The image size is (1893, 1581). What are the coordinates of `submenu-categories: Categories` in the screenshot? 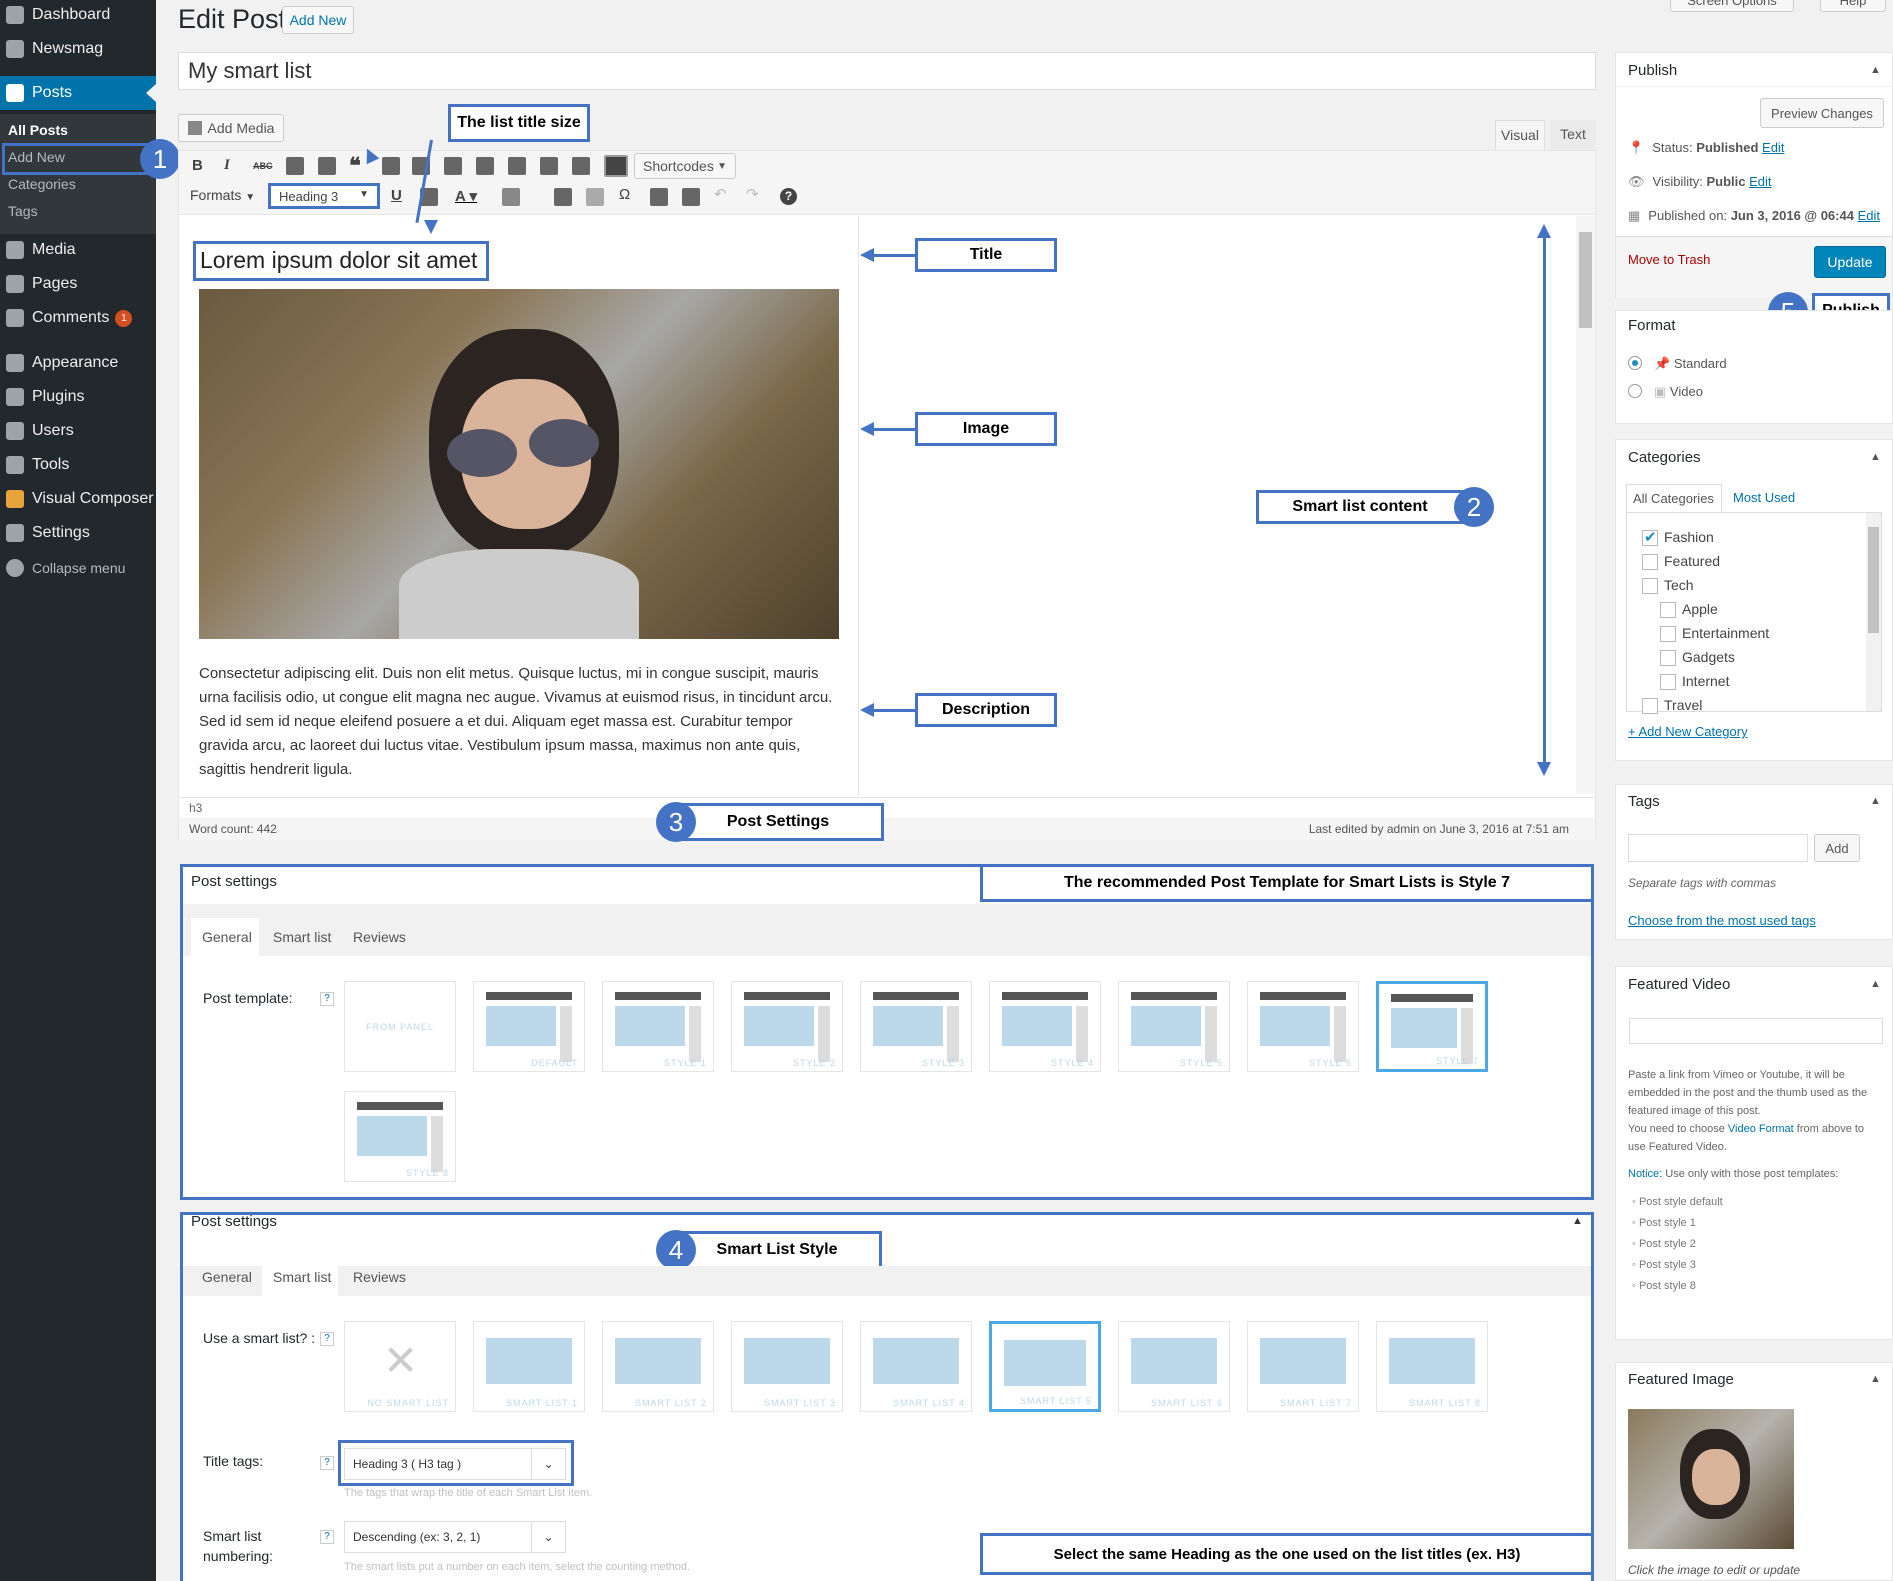 It's located at (42, 184).